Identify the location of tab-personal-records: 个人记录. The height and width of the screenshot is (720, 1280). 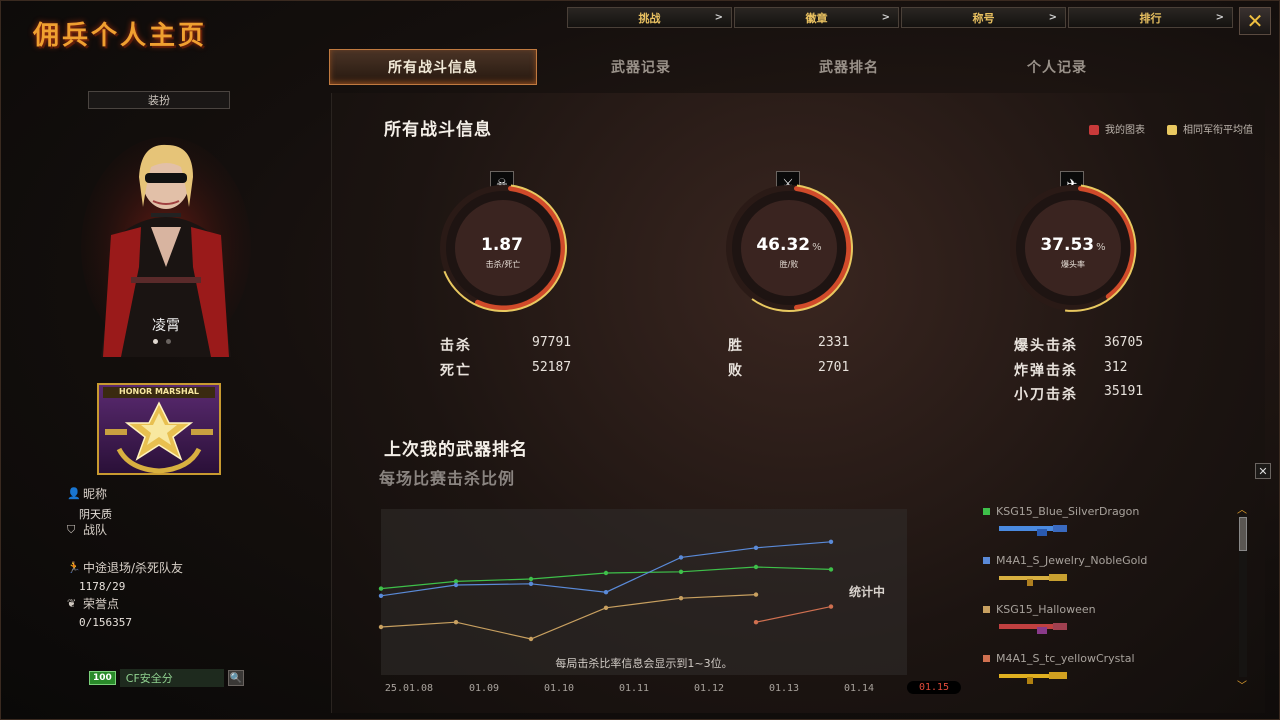
(1057, 67).